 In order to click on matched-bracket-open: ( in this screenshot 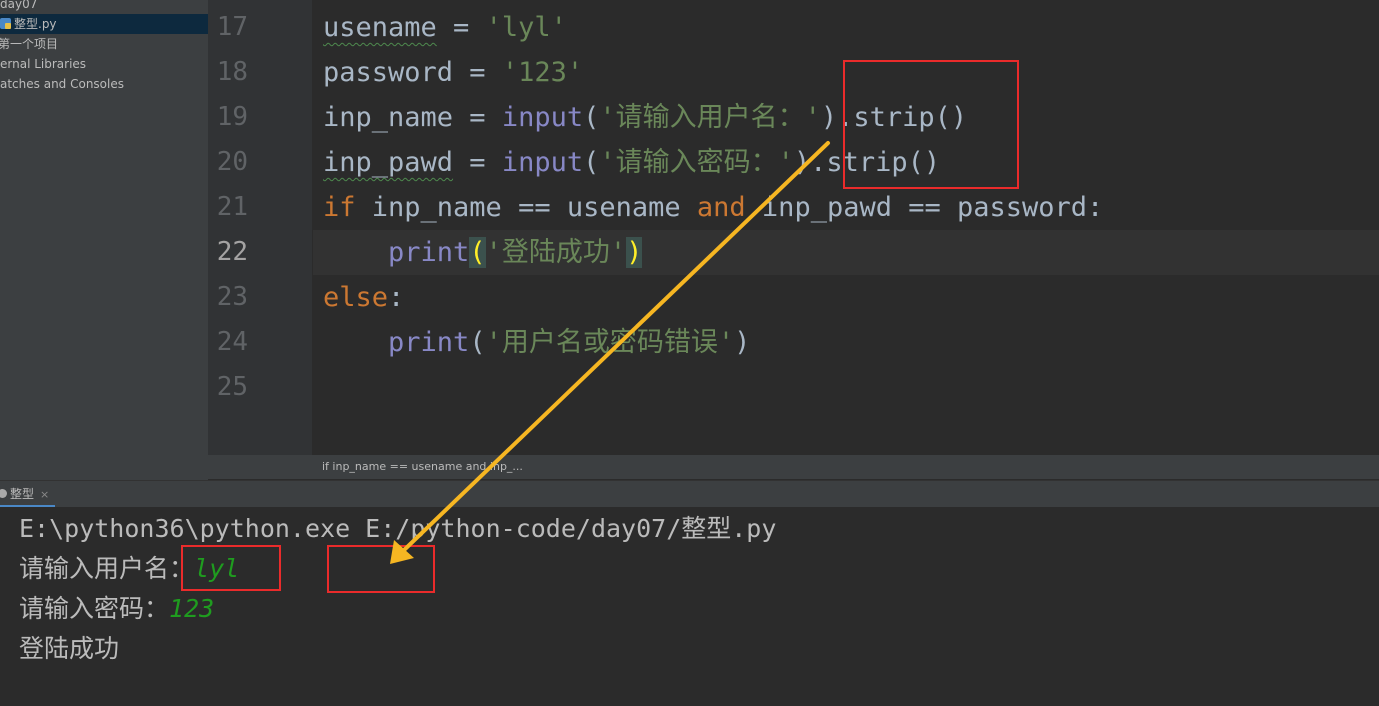, I will do `click(477, 252)`.